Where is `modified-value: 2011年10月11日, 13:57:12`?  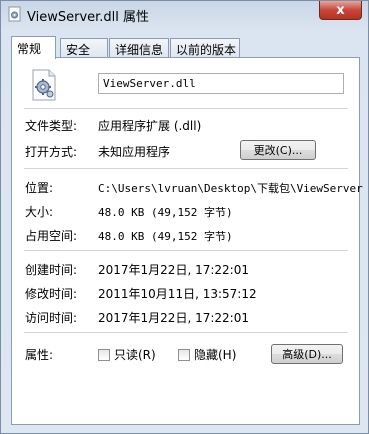 modified-value: 2011年10月11日, 13:57:12 is located at coordinates (177, 294).